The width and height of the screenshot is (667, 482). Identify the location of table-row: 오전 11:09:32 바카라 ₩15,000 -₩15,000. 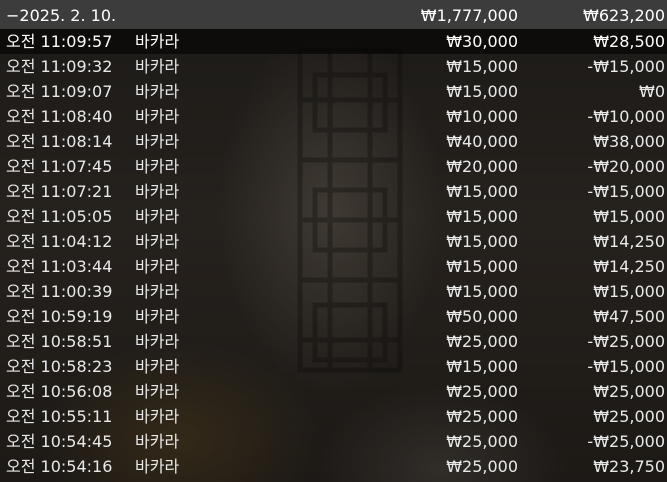
(333, 66).